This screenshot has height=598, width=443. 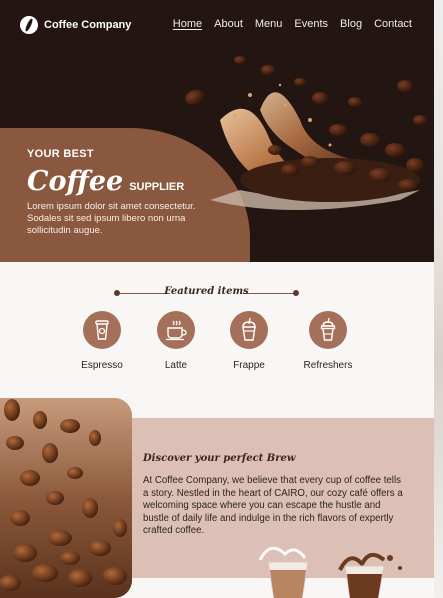 I want to click on refresher-cup-icon, so click(x=328, y=330).